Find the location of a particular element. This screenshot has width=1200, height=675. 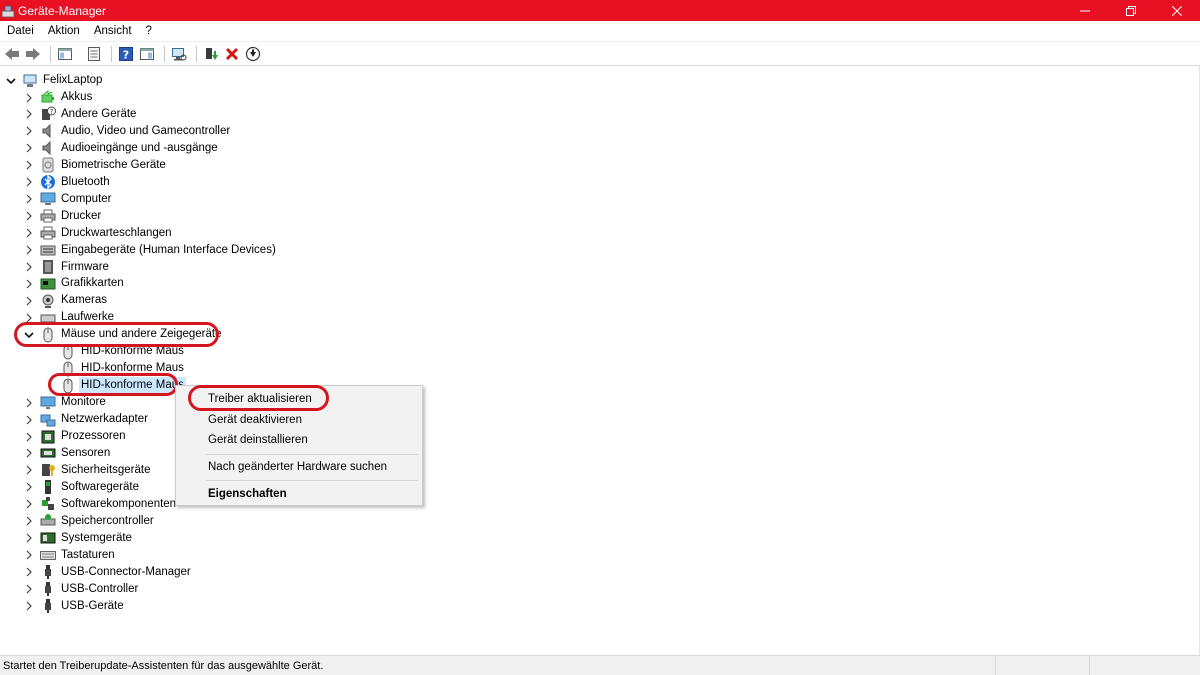

tree-category: Akkus is located at coordinates (58, 97).